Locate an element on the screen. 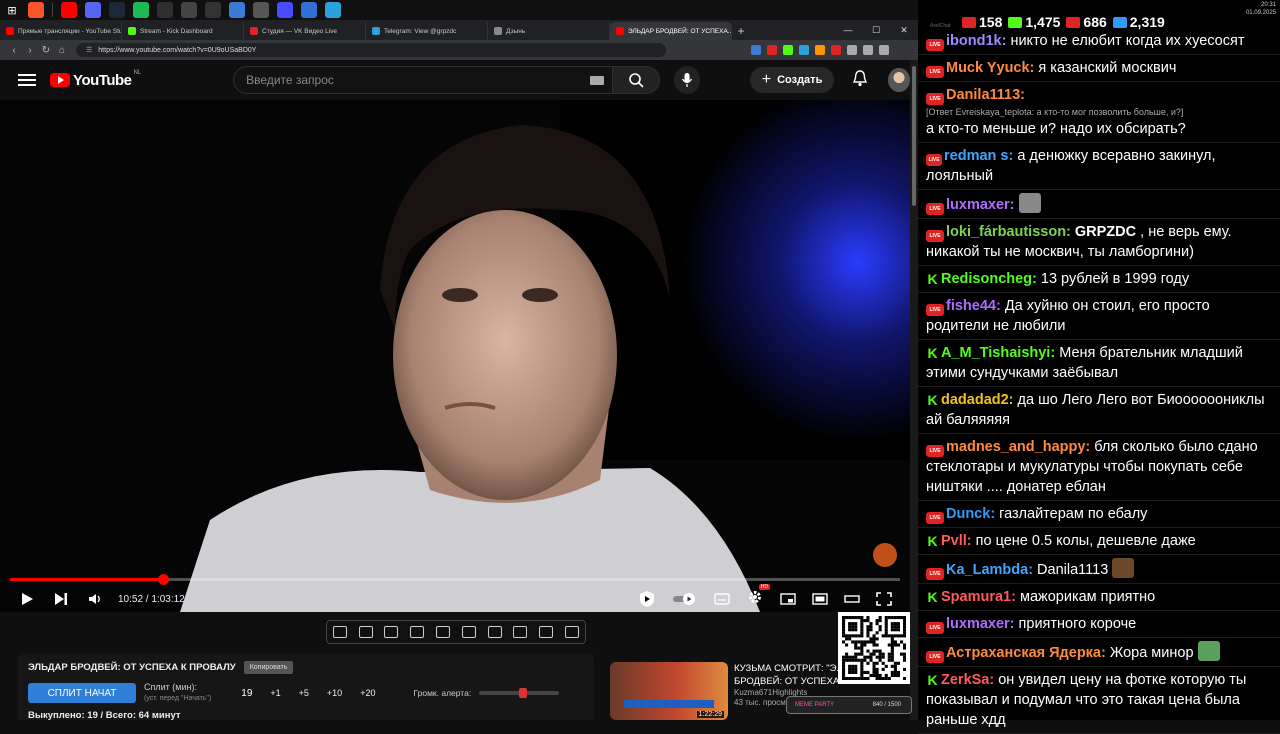 The height and width of the screenshot is (734, 1280). chat-username: Muck Yyuck: is located at coordinates (990, 68).